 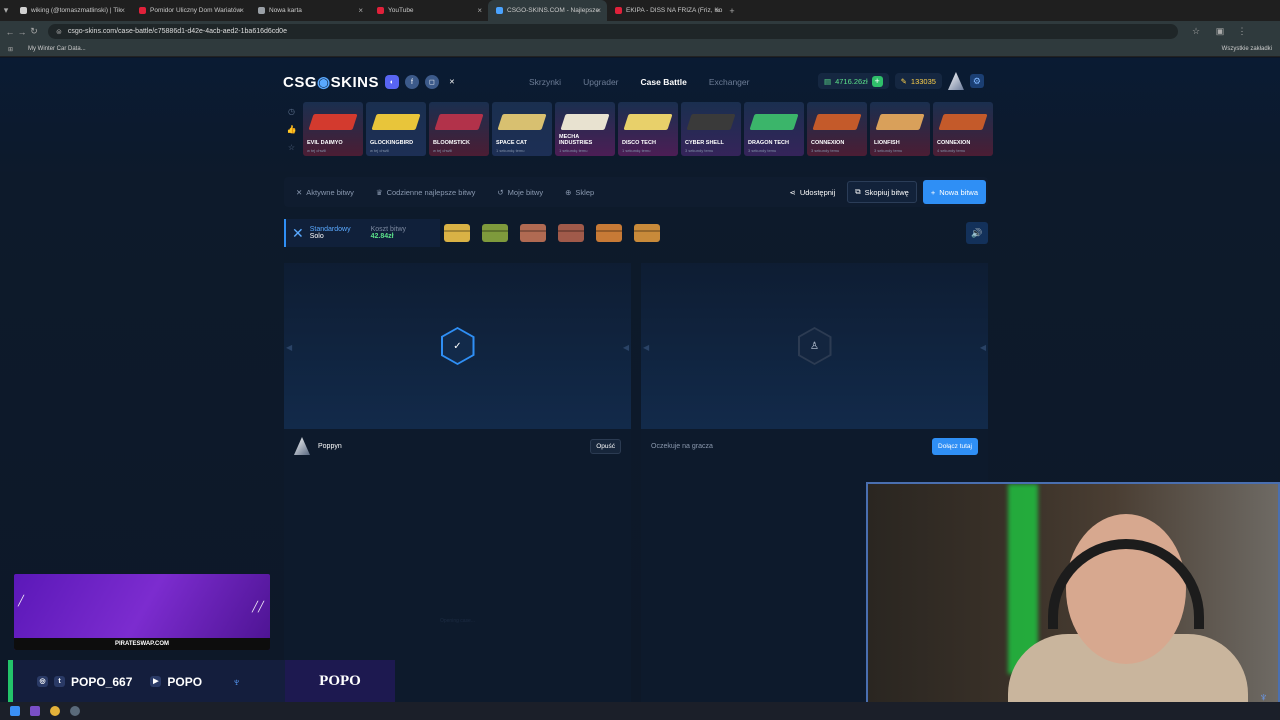 I want to click on browser-tab: Pomidor Uliczny Dom Wariatów ×, so click(x=190, y=10).